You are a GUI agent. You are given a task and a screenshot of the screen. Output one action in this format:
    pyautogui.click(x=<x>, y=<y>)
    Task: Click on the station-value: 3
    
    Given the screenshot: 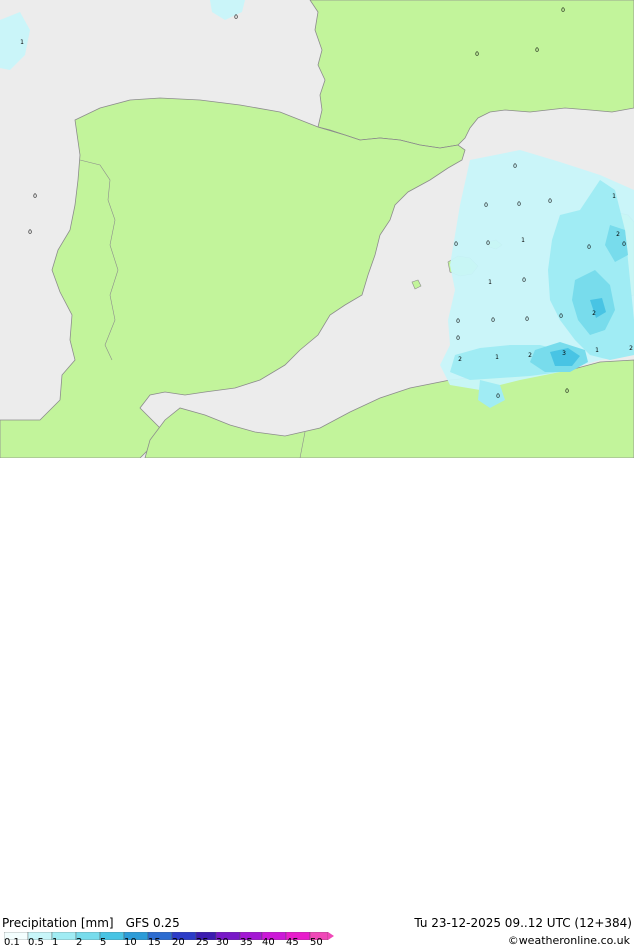 What is the action you would take?
    pyautogui.click(x=564, y=353)
    